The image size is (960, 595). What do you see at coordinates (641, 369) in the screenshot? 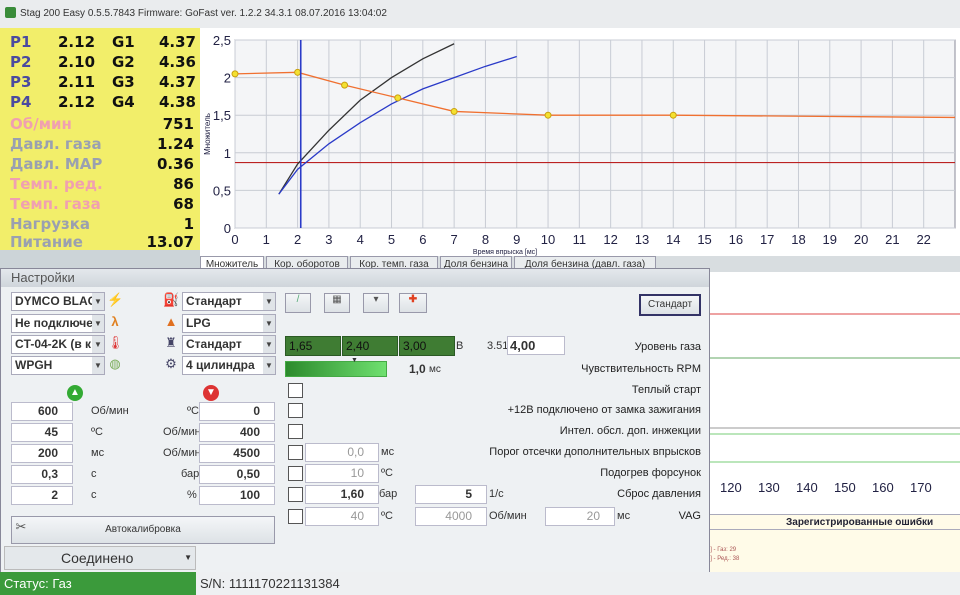
I see `rpm-sensitivity-label: Чувствительность RPM` at bounding box center [641, 369].